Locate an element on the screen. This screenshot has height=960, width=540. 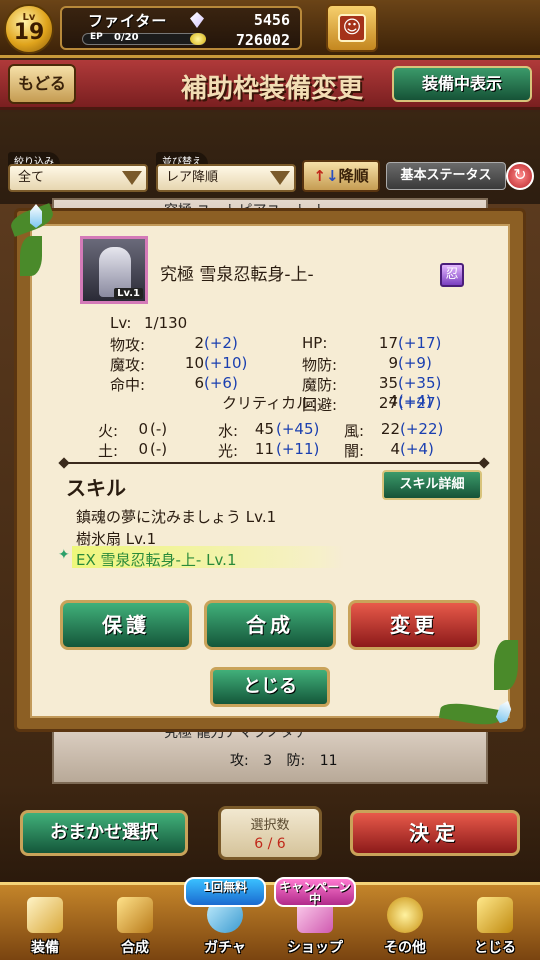
title-row: もどる 補助枠装備変更 装備中表示 is located at coordinates (270, 85).